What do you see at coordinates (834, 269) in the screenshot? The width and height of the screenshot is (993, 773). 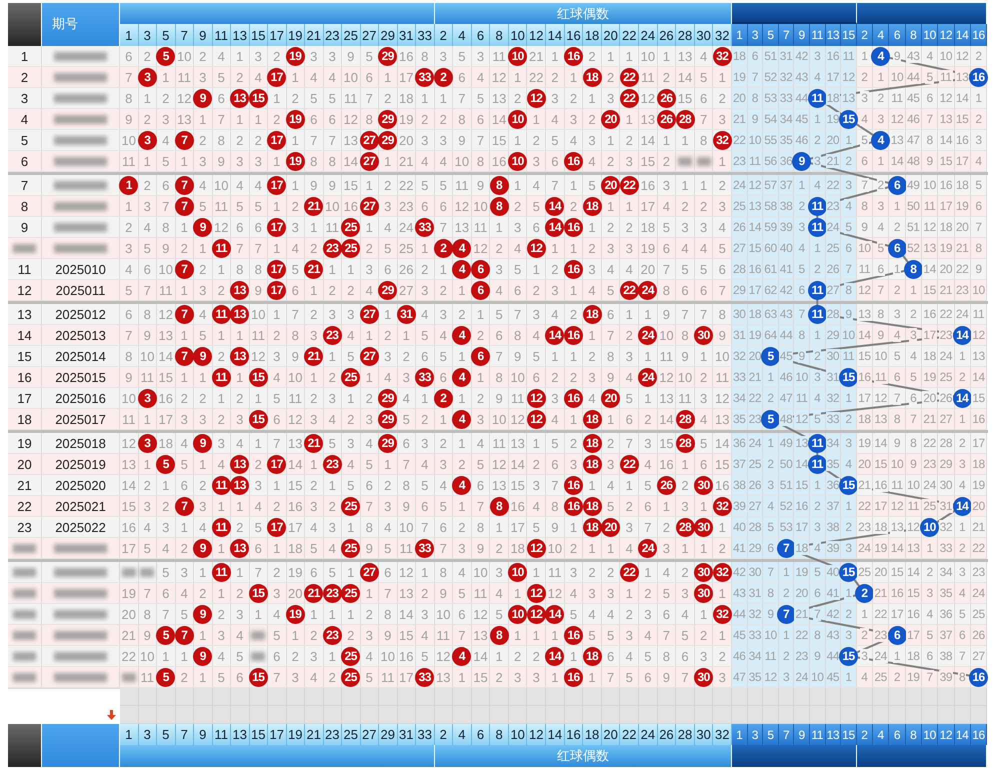 I see `table-cell: 26` at bounding box center [834, 269].